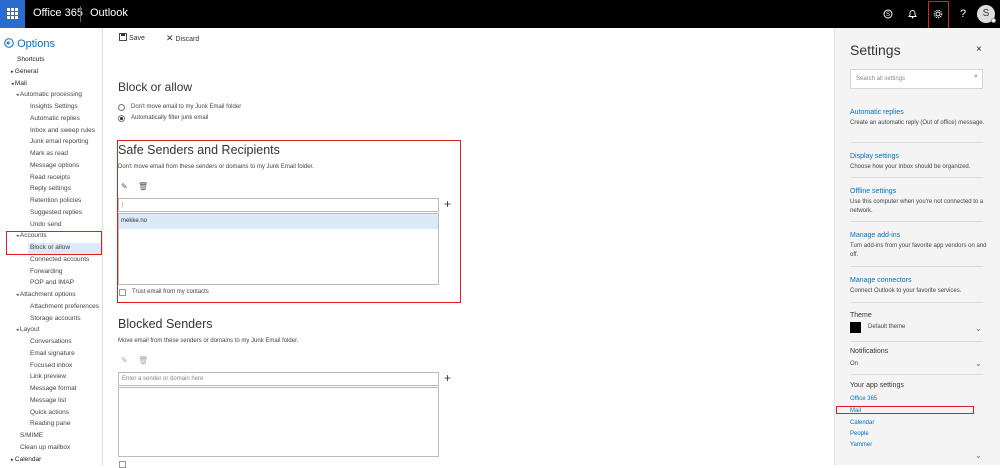 The width and height of the screenshot is (1000, 468). I want to click on notifications-value: On, so click(854, 364).